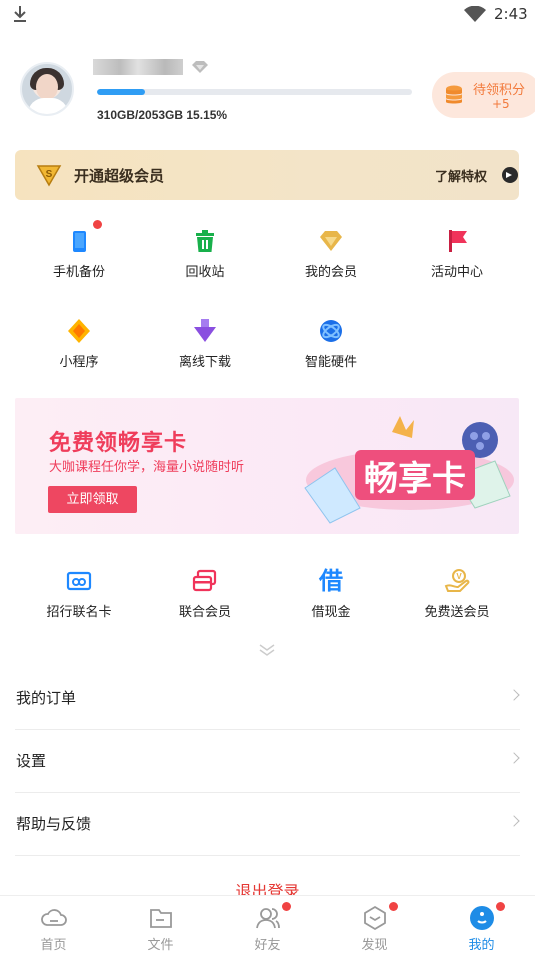 The height and width of the screenshot is (953, 535). Describe the element at coordinates (331, 612) in the screenshot. I see `service-label: 借现金` at that location.